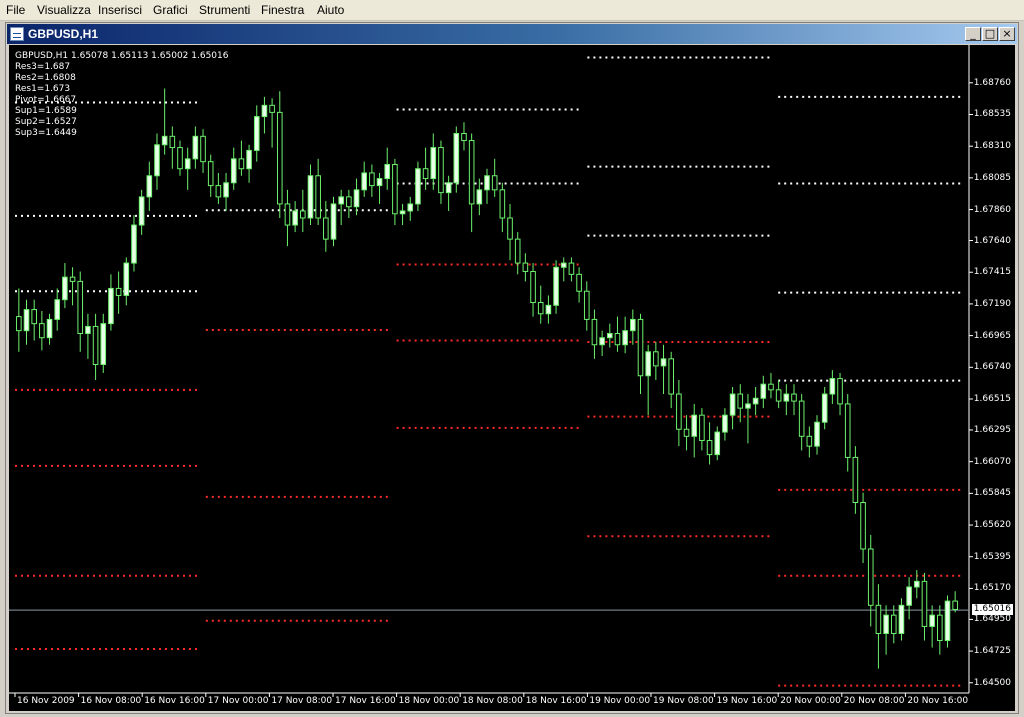 The image size is (1024, 717). What do you see at coordinates (992, 209) in the screenshot?
I see `price-tick-label: 1.67860` at bounding box center [992, 209].